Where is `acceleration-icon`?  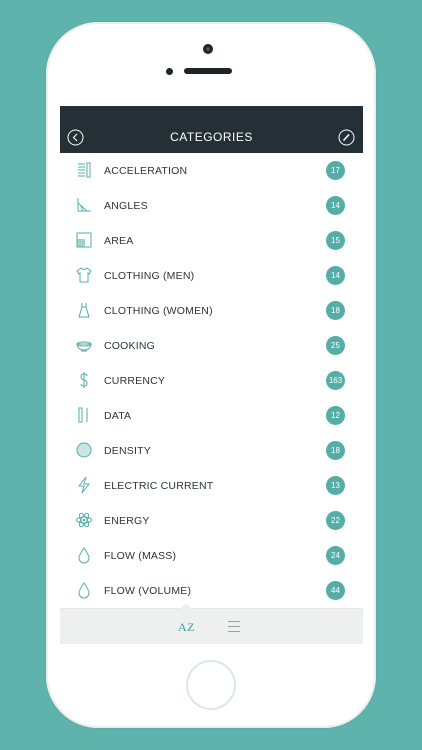
acceleration-icon is located at coordinates (84, 170).